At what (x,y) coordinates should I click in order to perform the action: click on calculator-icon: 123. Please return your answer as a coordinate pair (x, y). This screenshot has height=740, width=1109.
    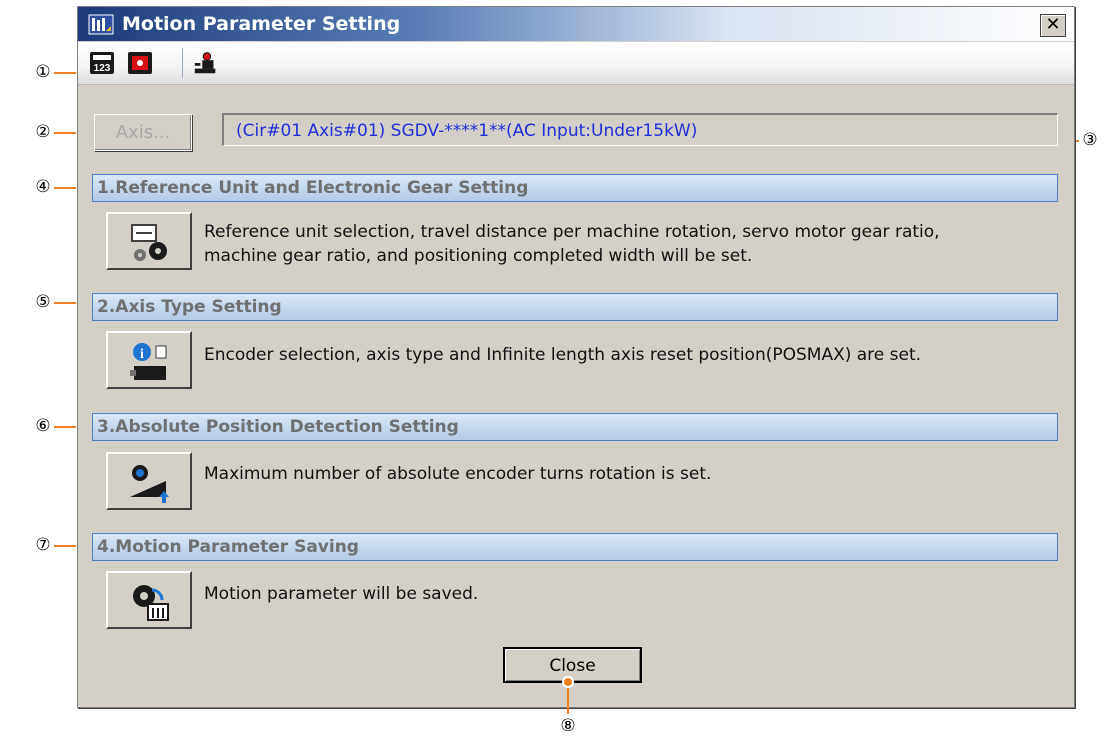
    Looking at the image, I should click on (102, 63).